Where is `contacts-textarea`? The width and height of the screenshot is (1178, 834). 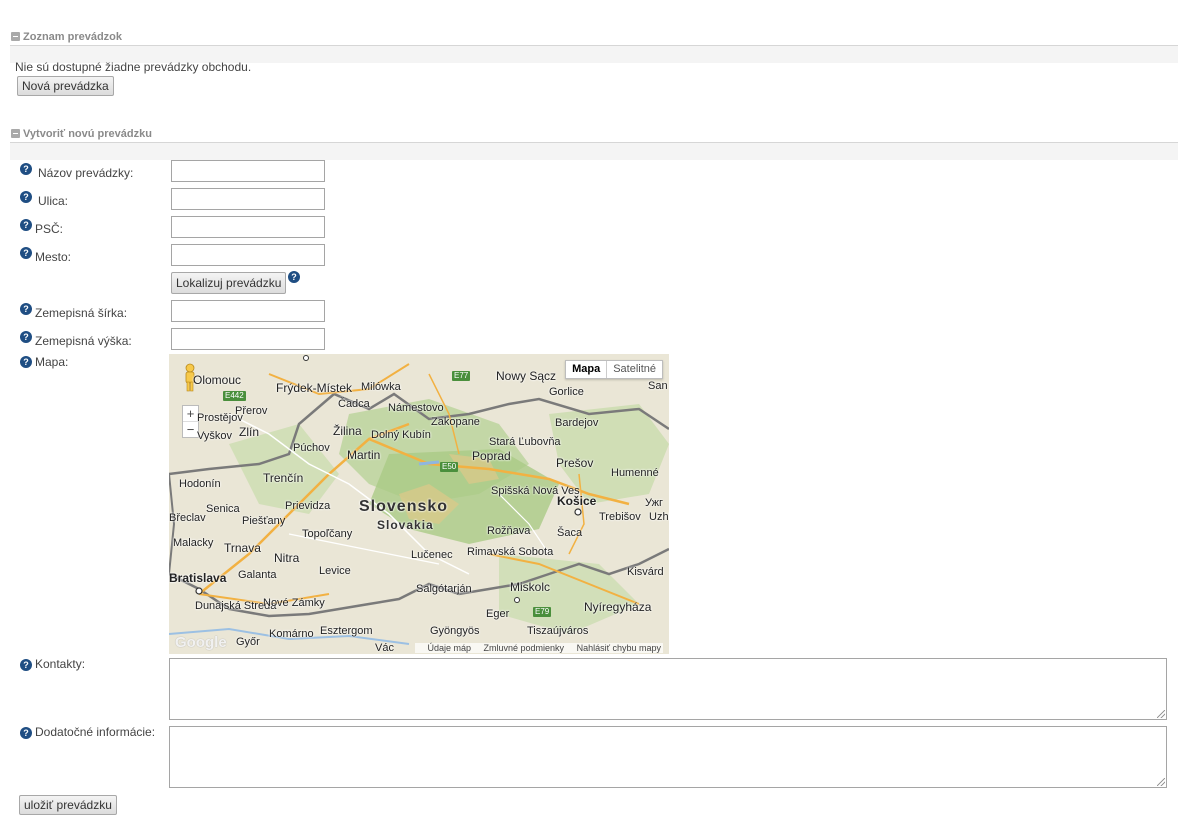 contacts-textarea is located at coordinates (668, 689).